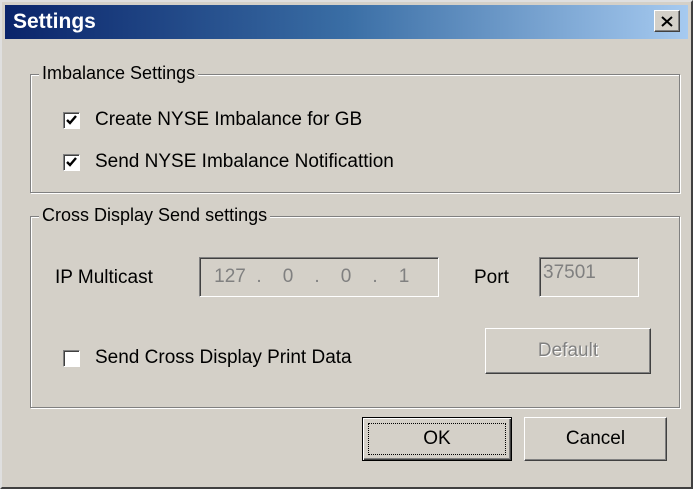  Describe the element at coordinates (54, 21) in the screenshot. I see `dialog-title: Settings` at that location.